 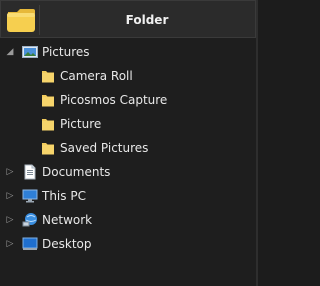 I want to click on computer-icon, so click(x=30, y=196).